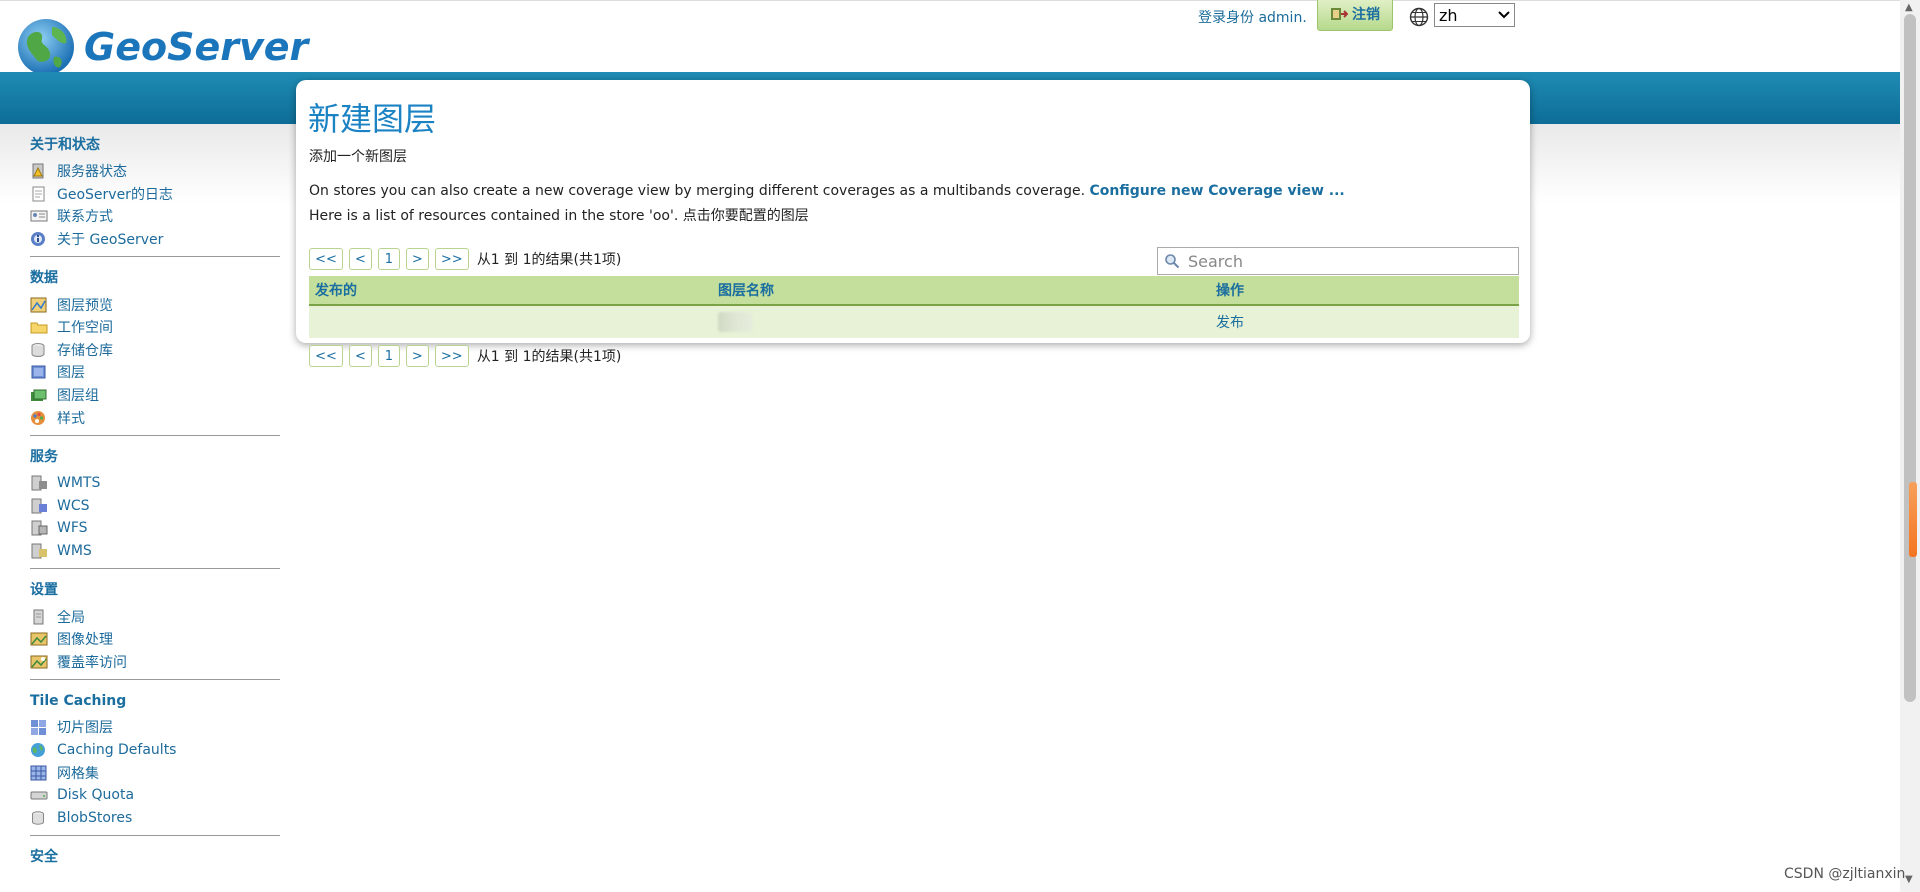 This screenshot has width=1920, height=892. What do you see at coordinates (46, 47) in the screenshot?
I see `globe-logo-icon` at bounding box center [46, 47].